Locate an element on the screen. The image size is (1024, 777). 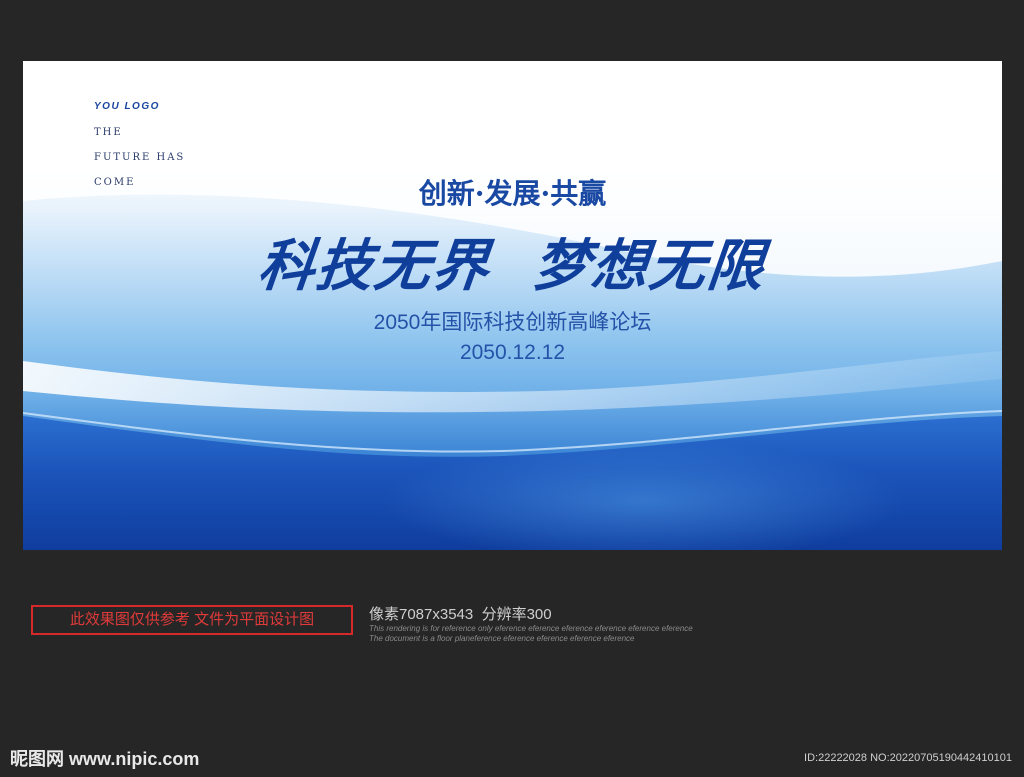
tagline-line-1: THE is located at coordinates (108, 132).